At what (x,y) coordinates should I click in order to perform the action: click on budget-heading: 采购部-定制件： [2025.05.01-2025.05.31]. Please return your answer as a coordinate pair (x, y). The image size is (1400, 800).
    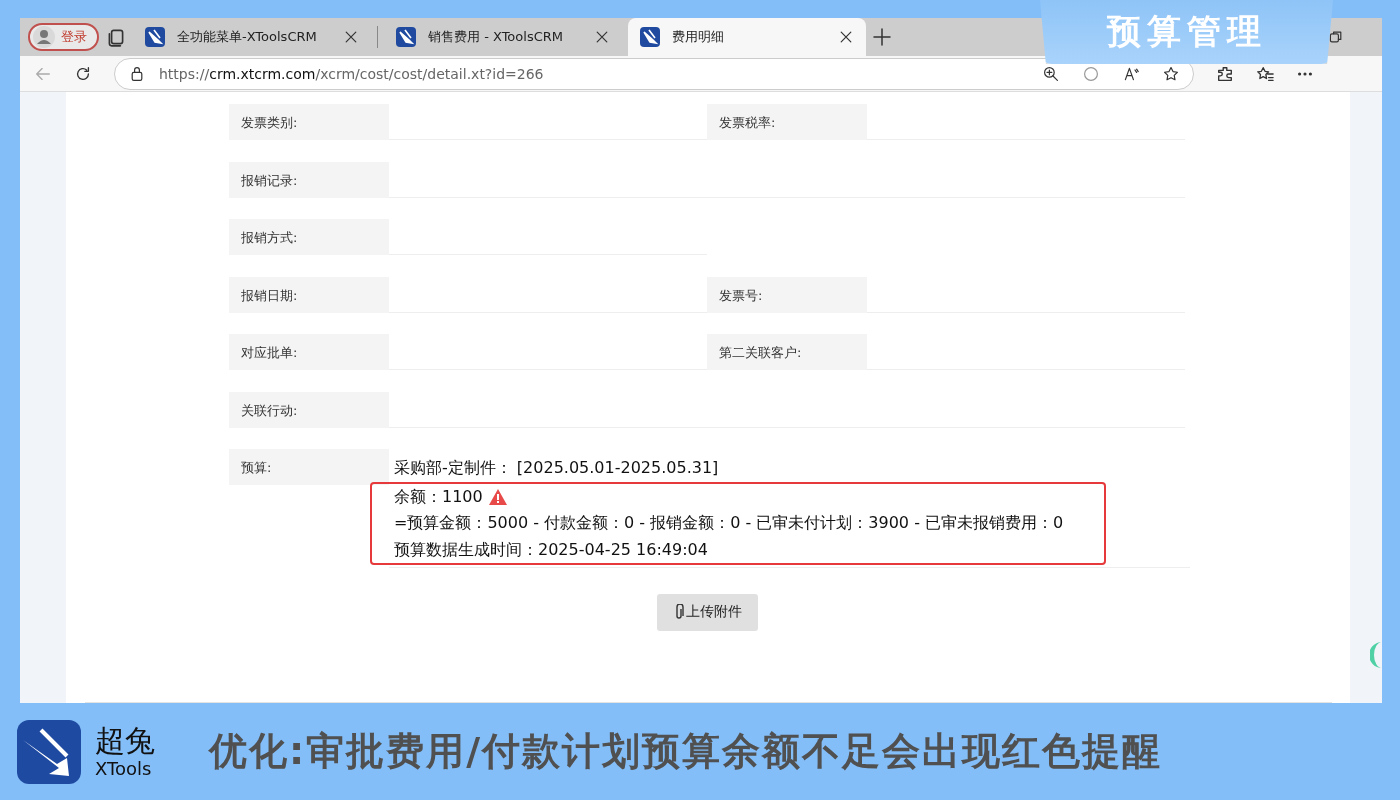
    Looking at the image, I should click on (557, 468).